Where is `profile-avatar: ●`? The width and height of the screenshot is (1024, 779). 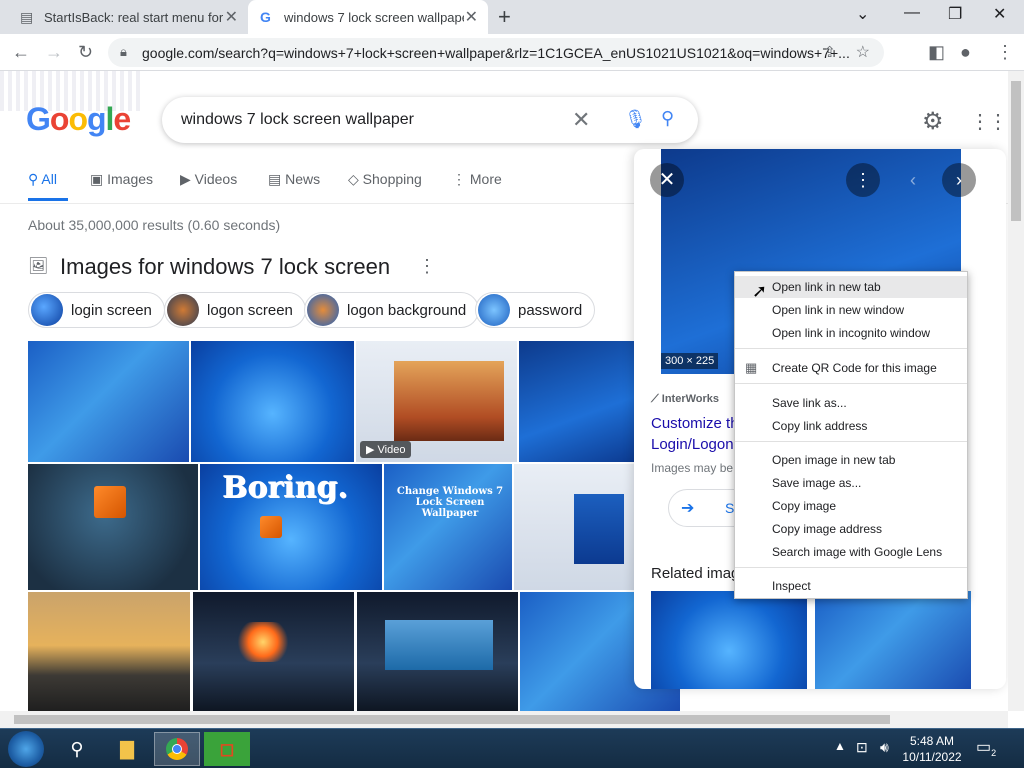
profile-avatar: ● is located at coordinates (965, 52).